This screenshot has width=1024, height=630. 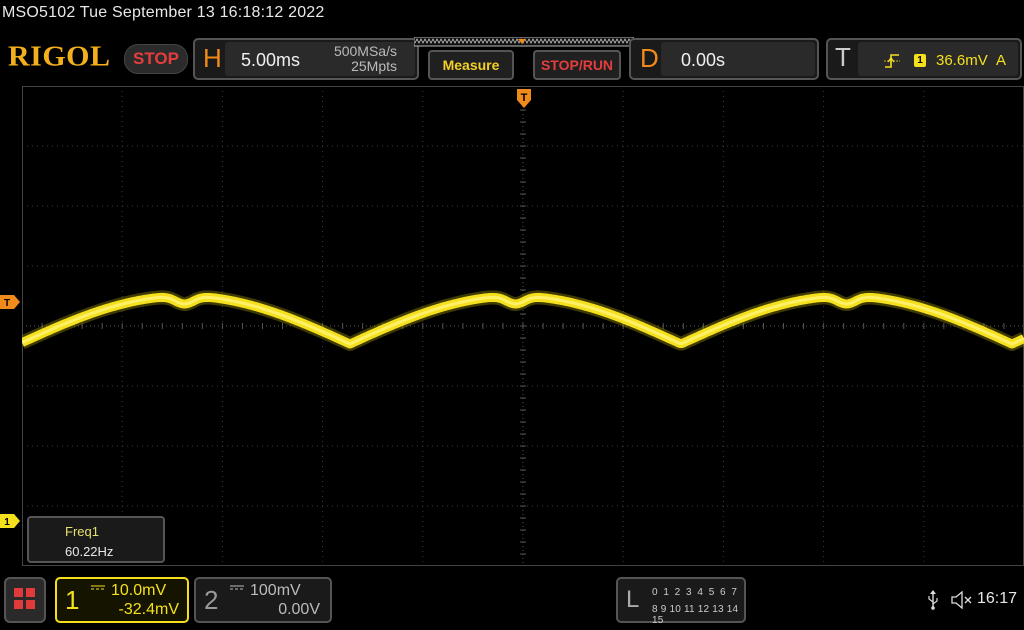 I want to click on channel2-scale: 100mV, so click(x=275, y=590).